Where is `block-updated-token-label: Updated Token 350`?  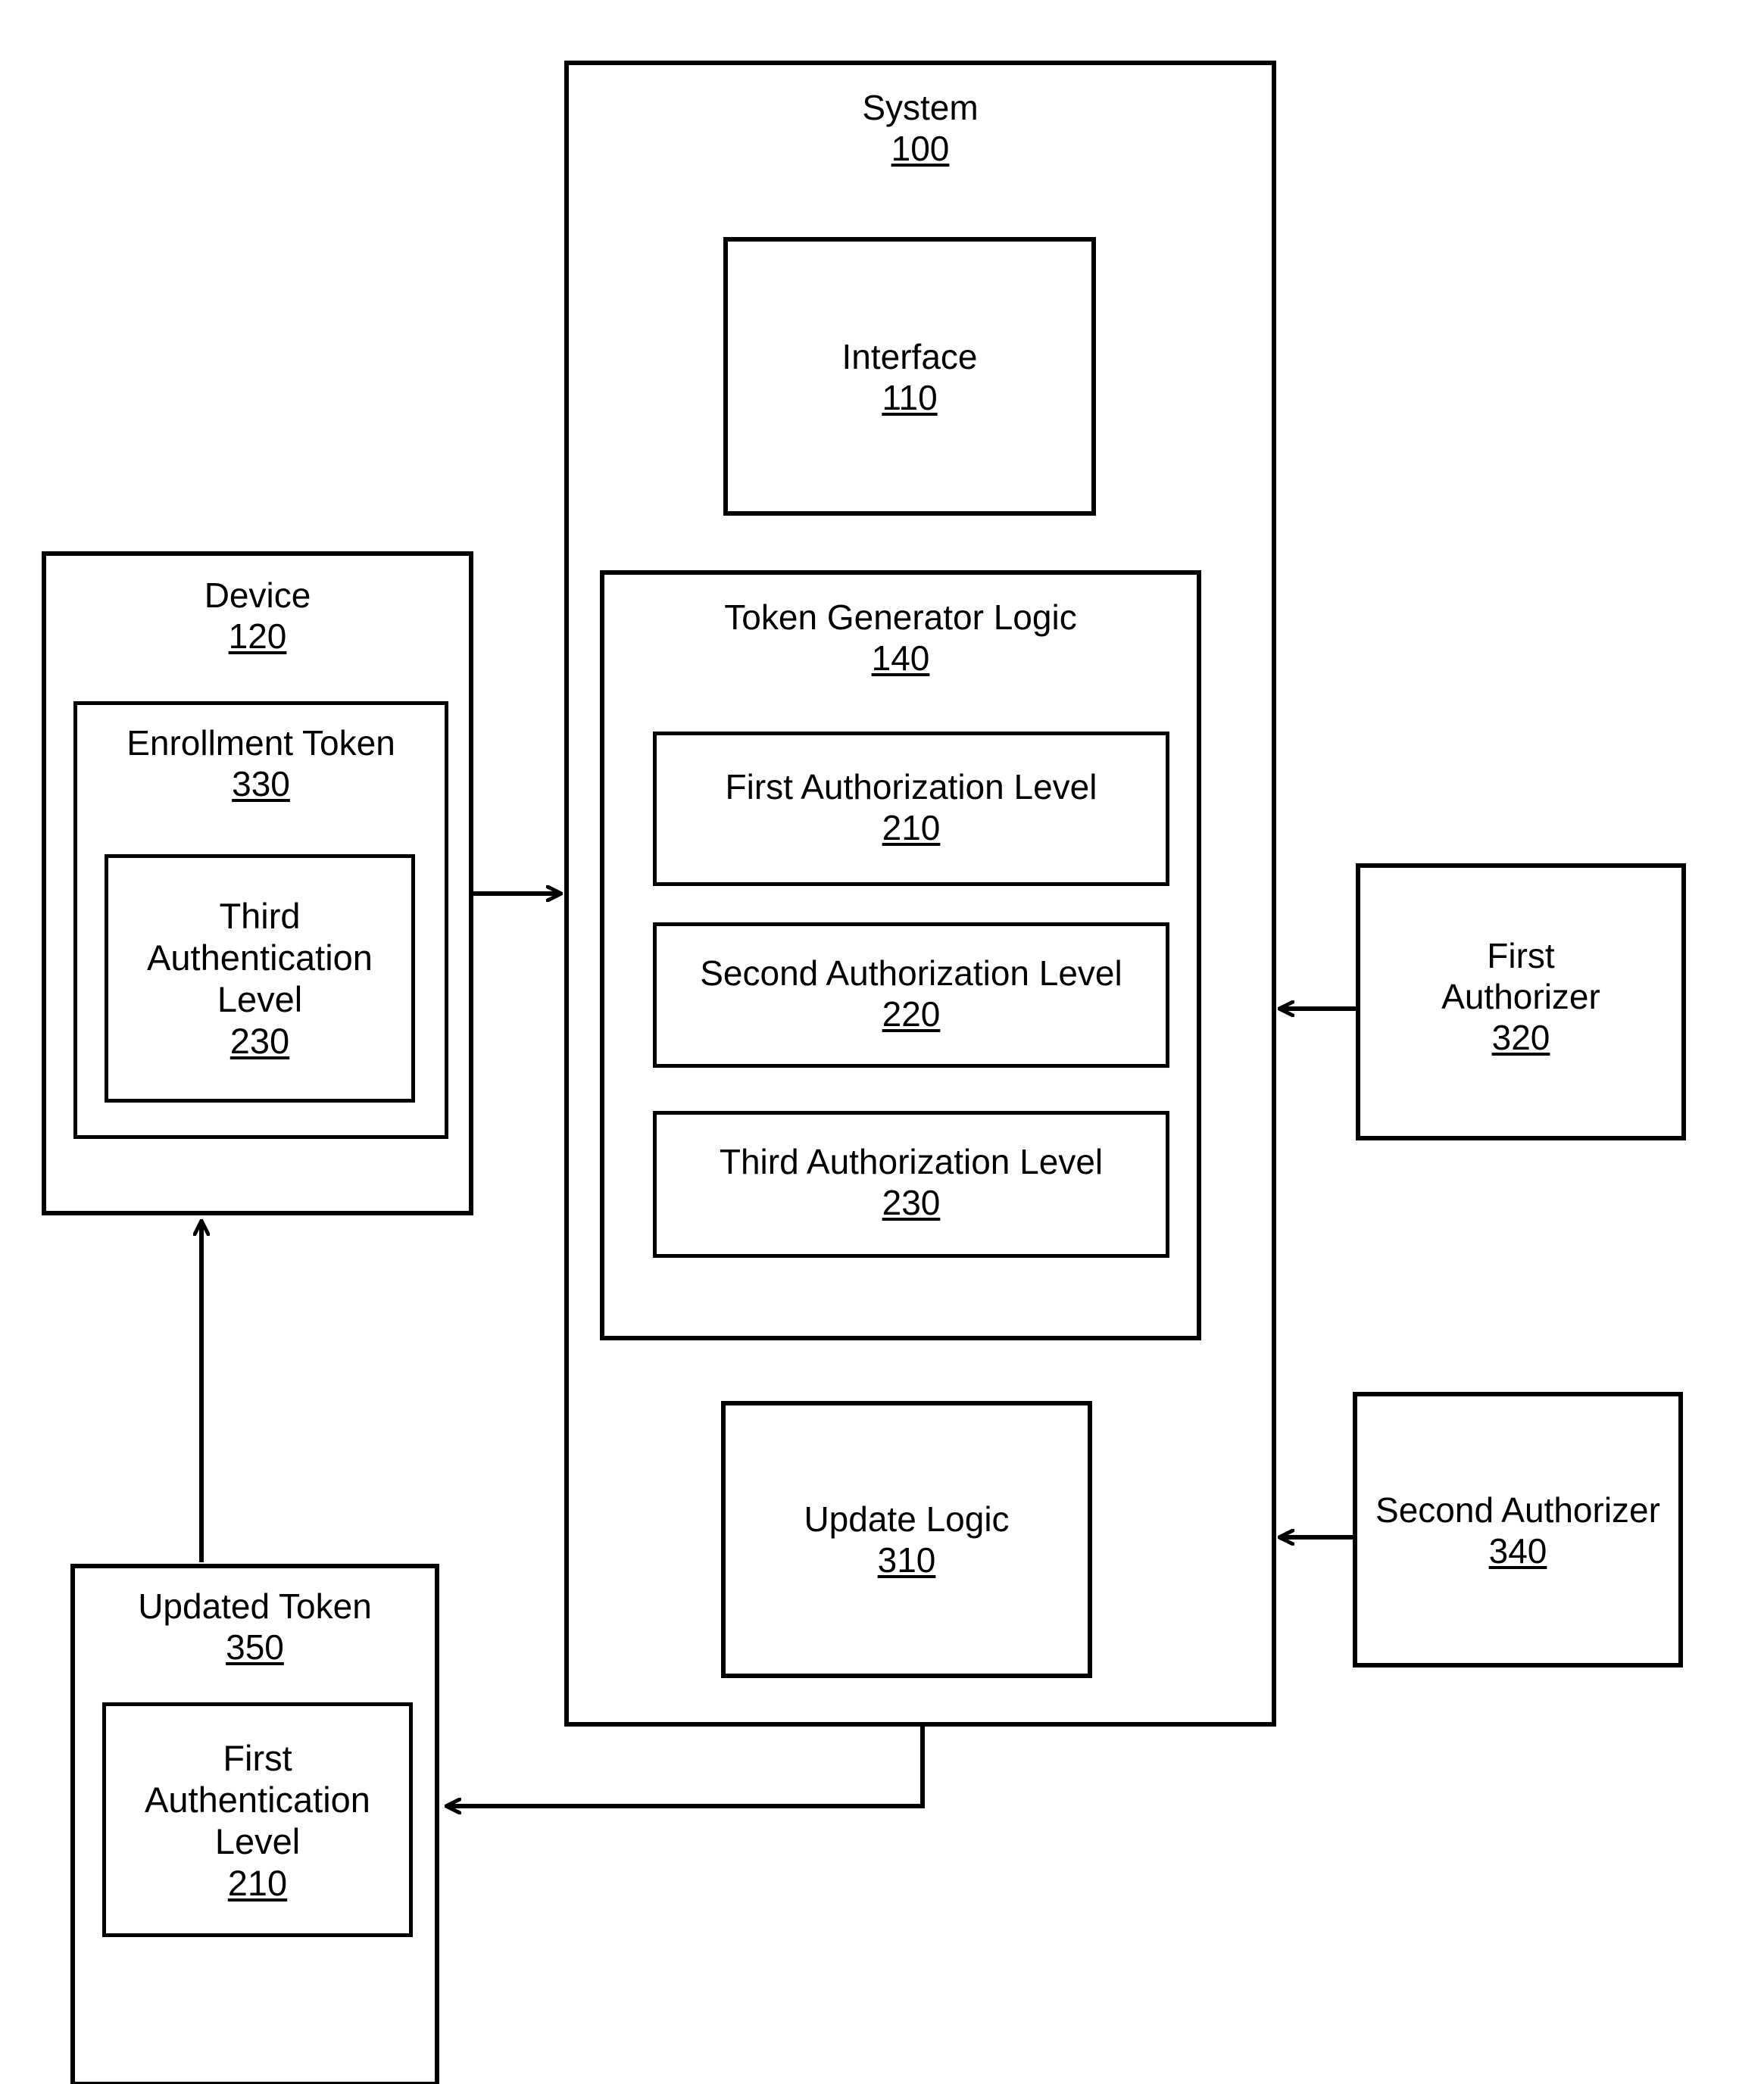 block-updated-token-label: Updated Token 350 is located at coordinates (255, 1627).